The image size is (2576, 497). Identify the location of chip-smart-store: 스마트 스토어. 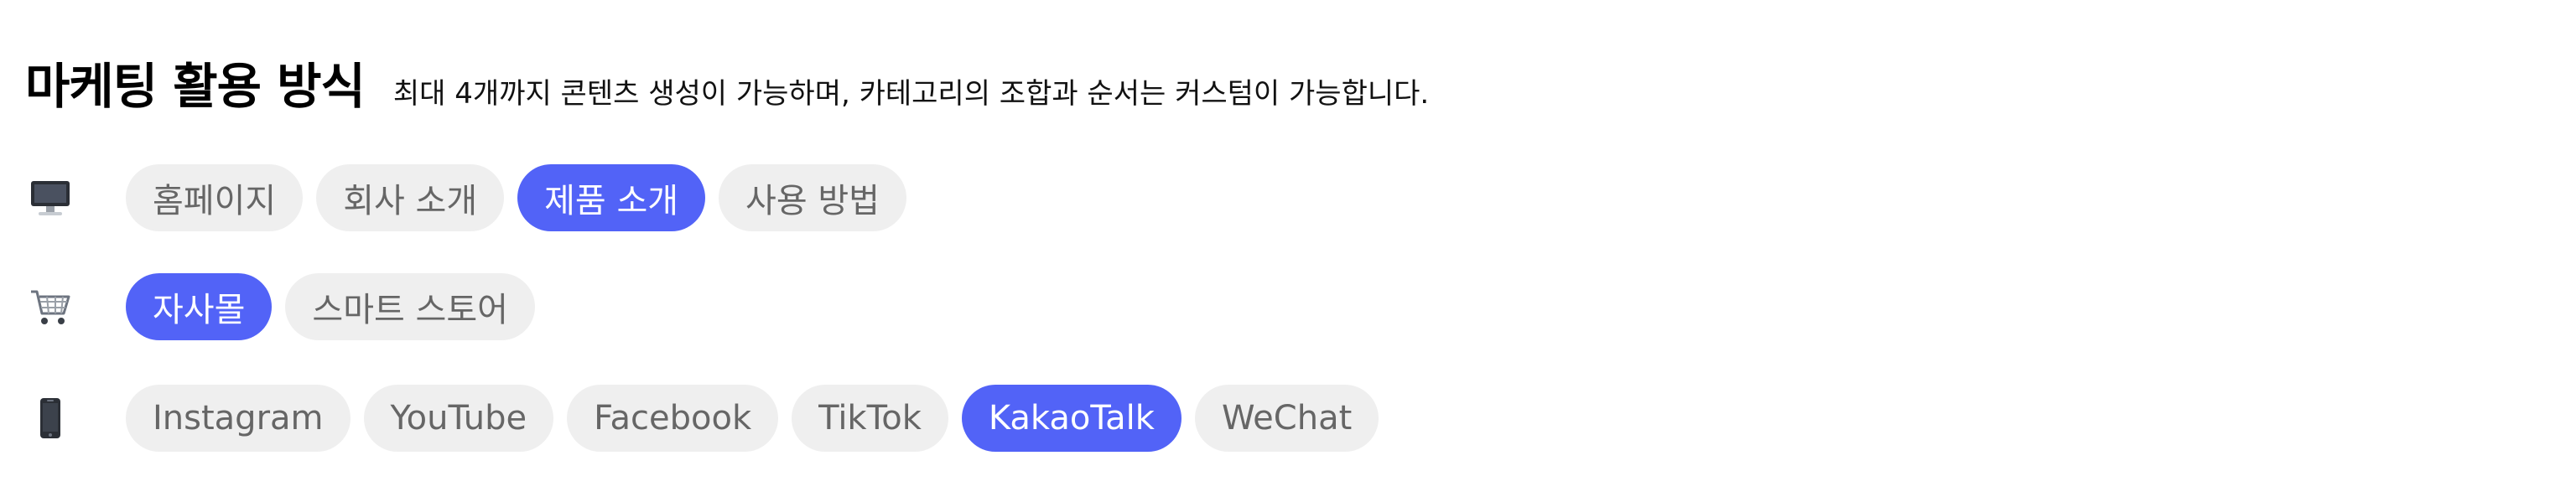
(410, 306).